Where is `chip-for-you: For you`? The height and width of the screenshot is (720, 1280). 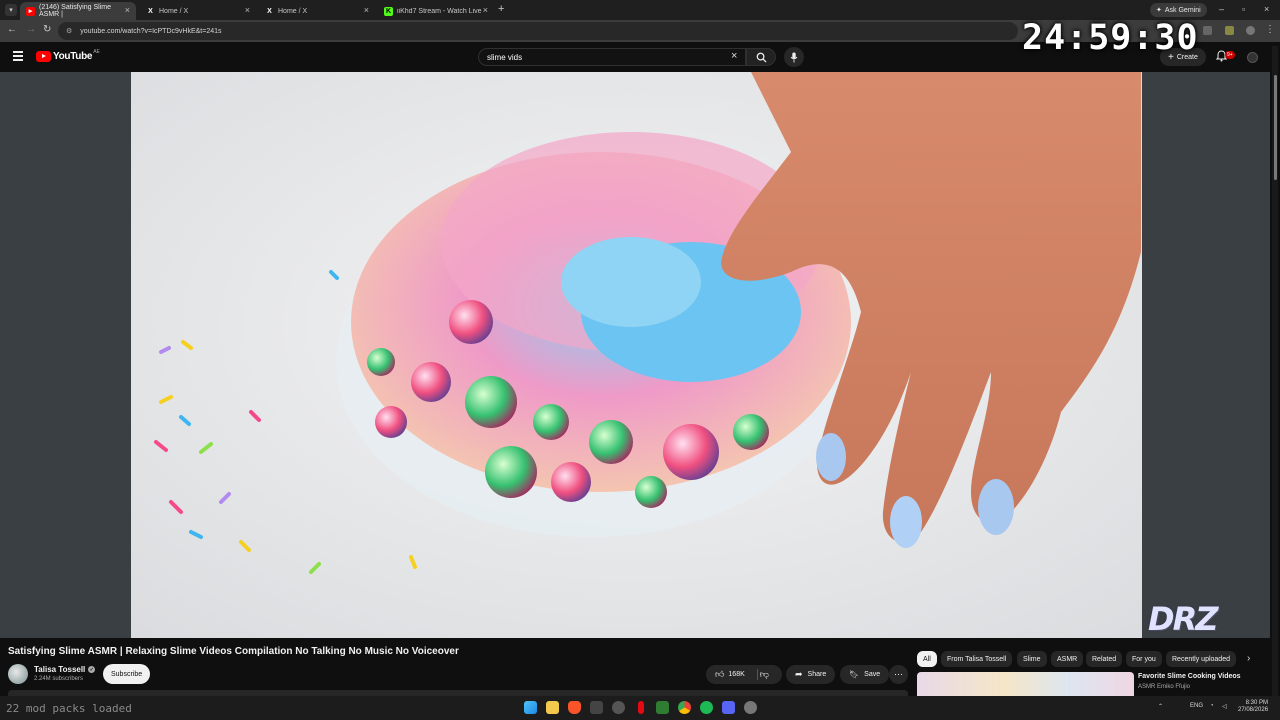
chip-for-you: For you is located at coordinates (1144, 659).